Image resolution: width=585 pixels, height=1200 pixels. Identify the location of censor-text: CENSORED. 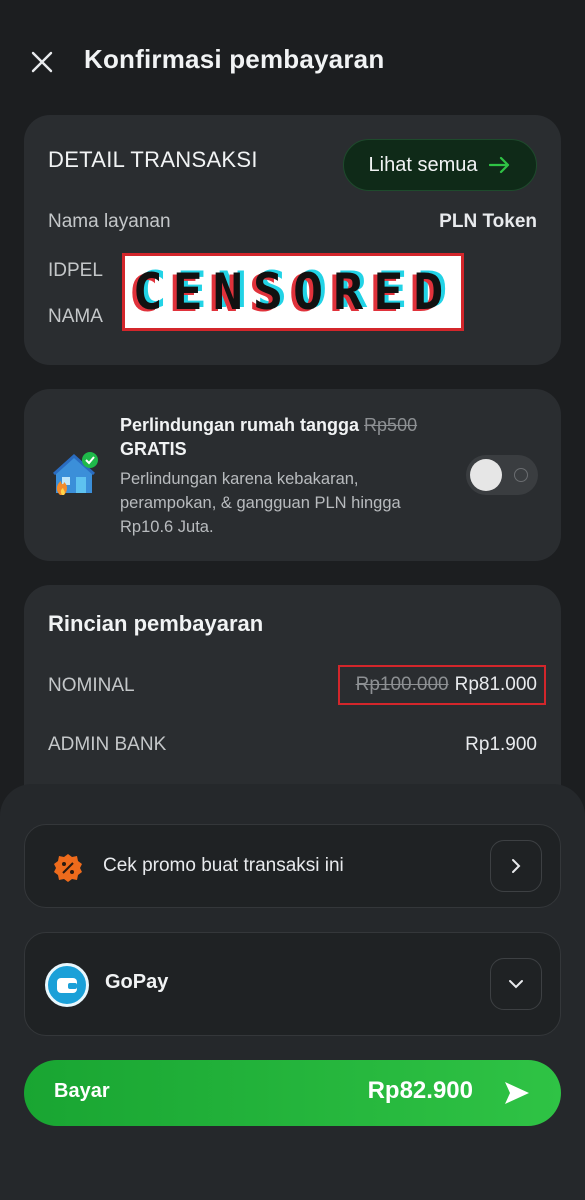
(293, 292).